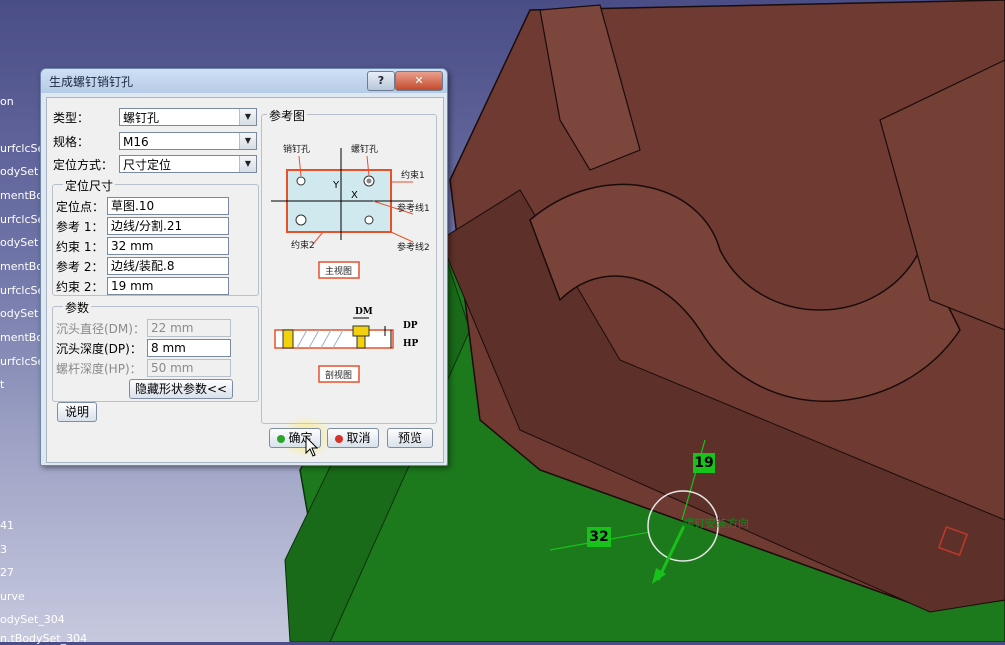  Describe the element at coordinates (244, 81) in the screenshot. I see `dialog-titlebar: 生成螺钉销钉孔 ? ✕` at that location.